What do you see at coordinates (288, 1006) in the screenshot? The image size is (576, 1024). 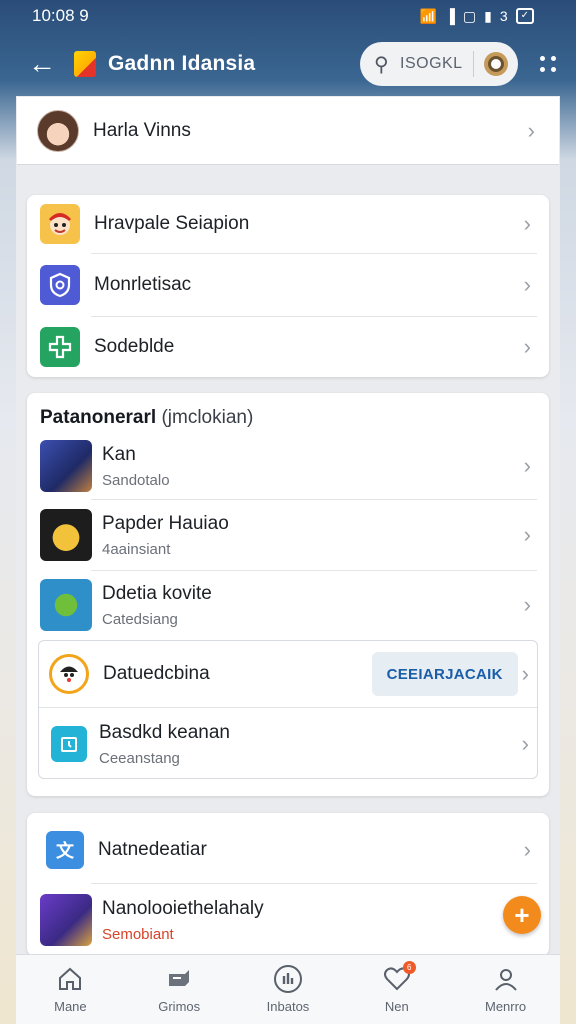 I see `nav-label: Inbatos` at bounding box center [288, 1006].